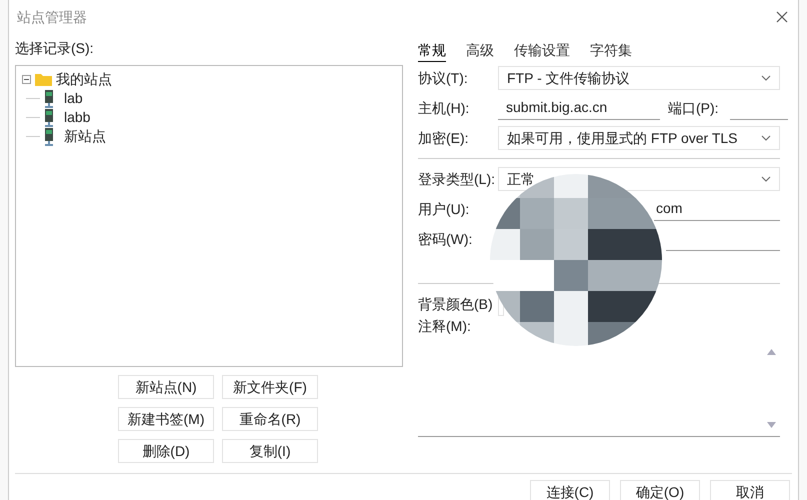  I want to click on field-label: 登录类型(L):, so click(457, 179).